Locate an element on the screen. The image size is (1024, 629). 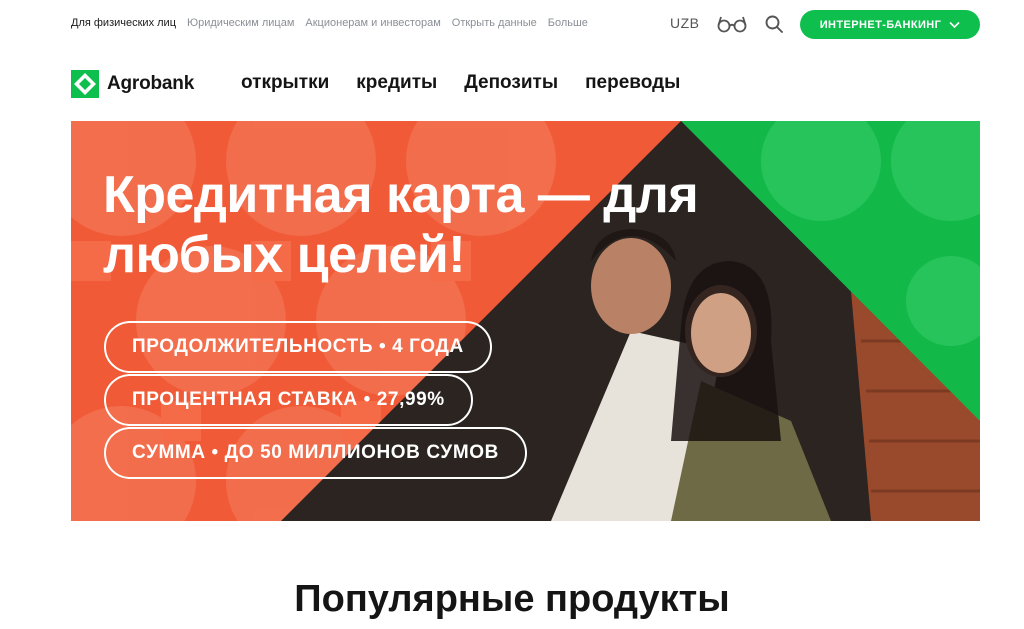
agrobank-logo: Agrobank is located at coordinates (132, 84).